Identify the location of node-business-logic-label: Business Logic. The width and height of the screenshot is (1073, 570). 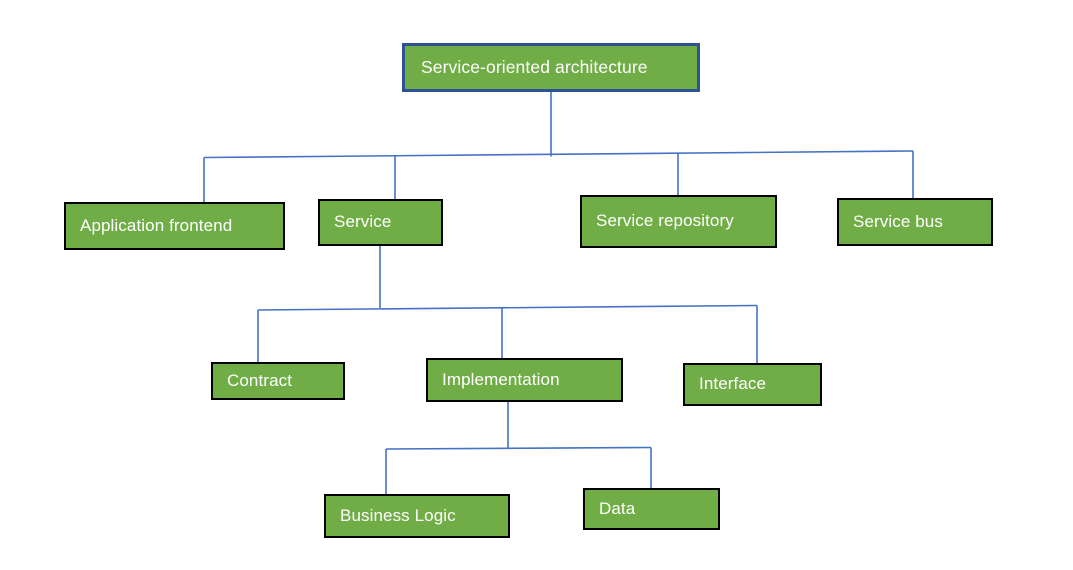
(398, 515).